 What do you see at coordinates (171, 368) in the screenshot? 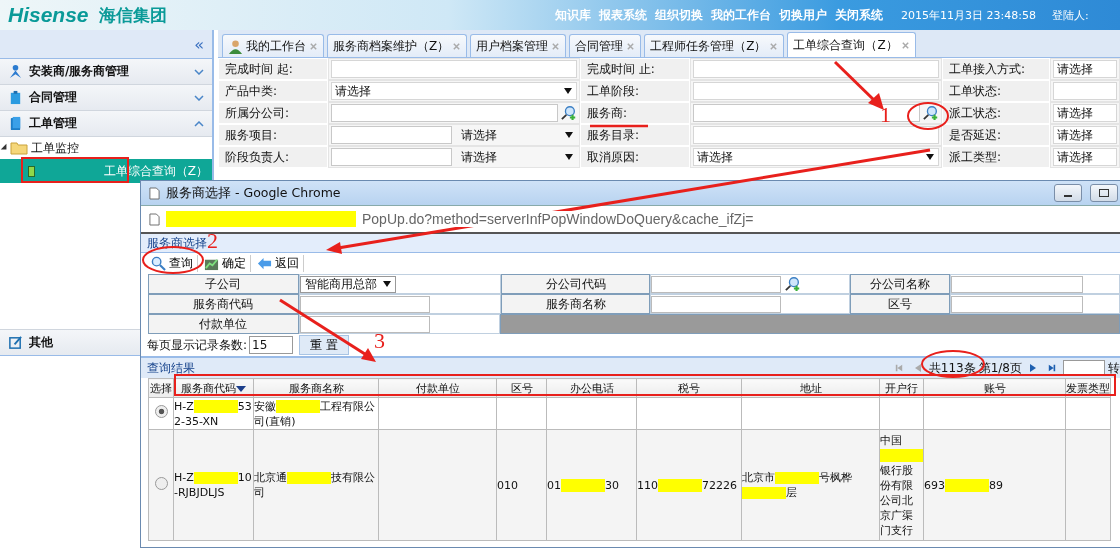
I see `section-title: 查询结果` at bounding box center [171, 368].